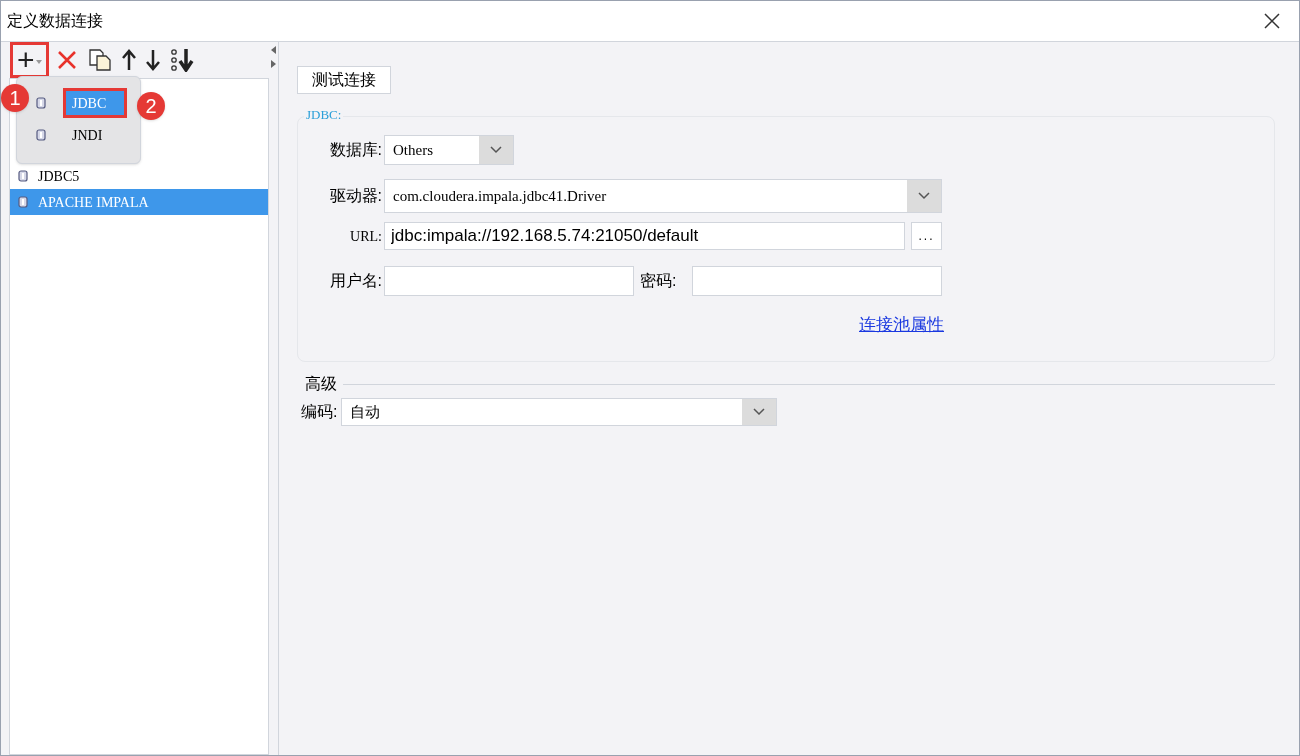 The width and height of the screenshot is (1300, 756). I want to click on field-label: 编码:, so click(319, 412).